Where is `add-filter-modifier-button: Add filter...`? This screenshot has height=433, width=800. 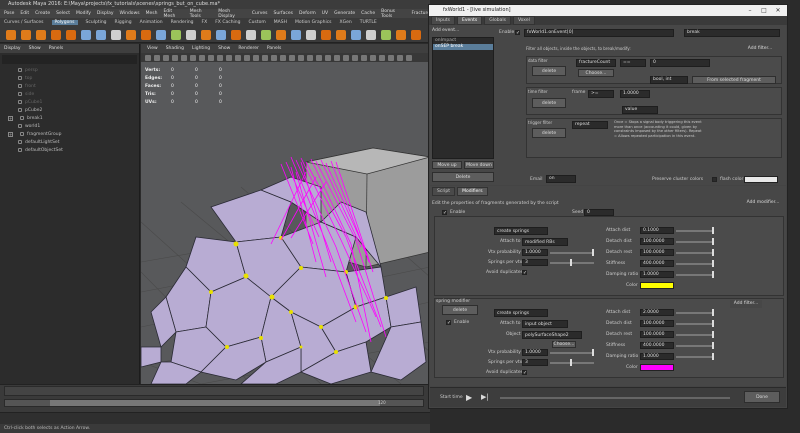 add-filter-modifier-button: Add filter... is located at coordinates (746, 304).